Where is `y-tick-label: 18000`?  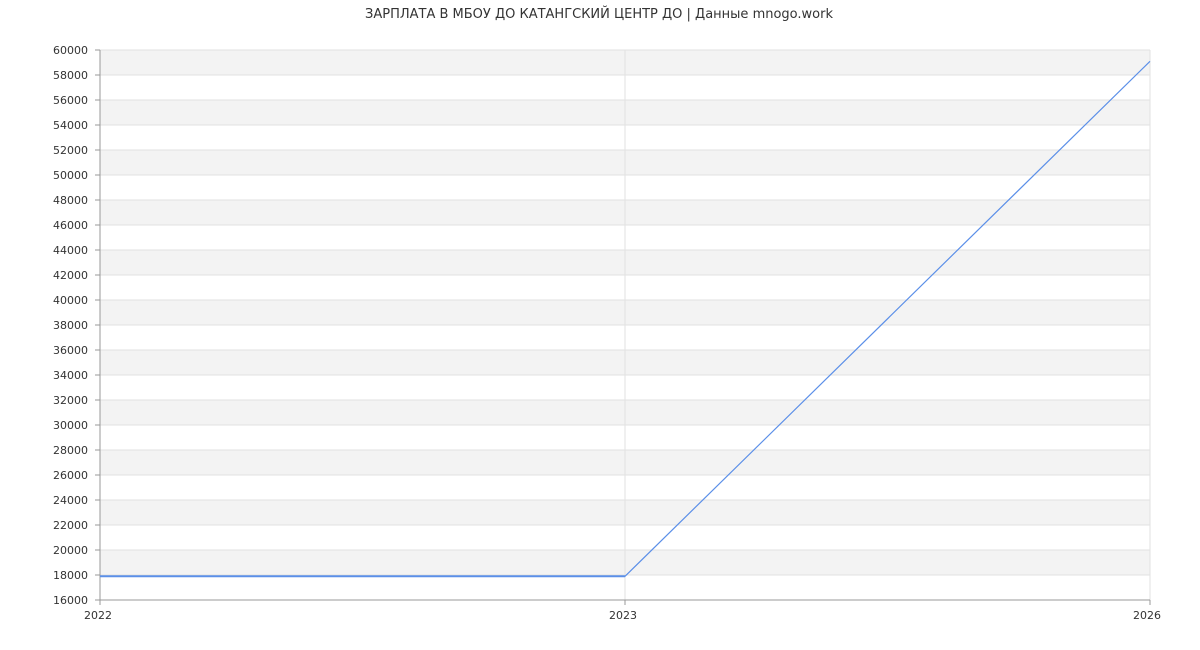 y-tick-label: 18000 is located at coordinates (70, 575).